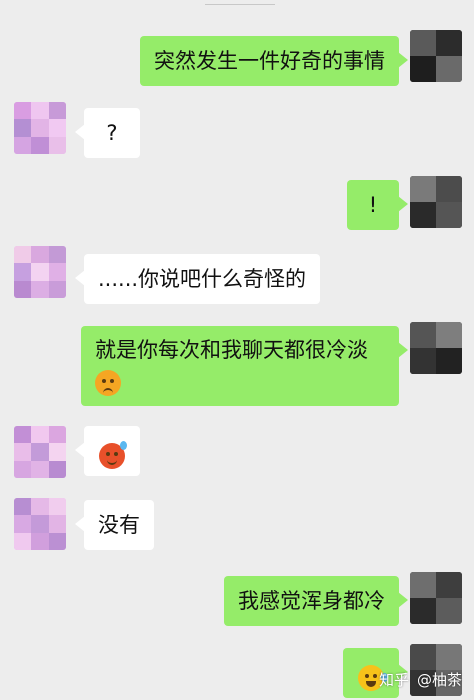 This screenshot has height=700, width=474. Describe the element at coordinates (439, 680) in the screenshot. I see `watermark-user: @柚茶` at that location.